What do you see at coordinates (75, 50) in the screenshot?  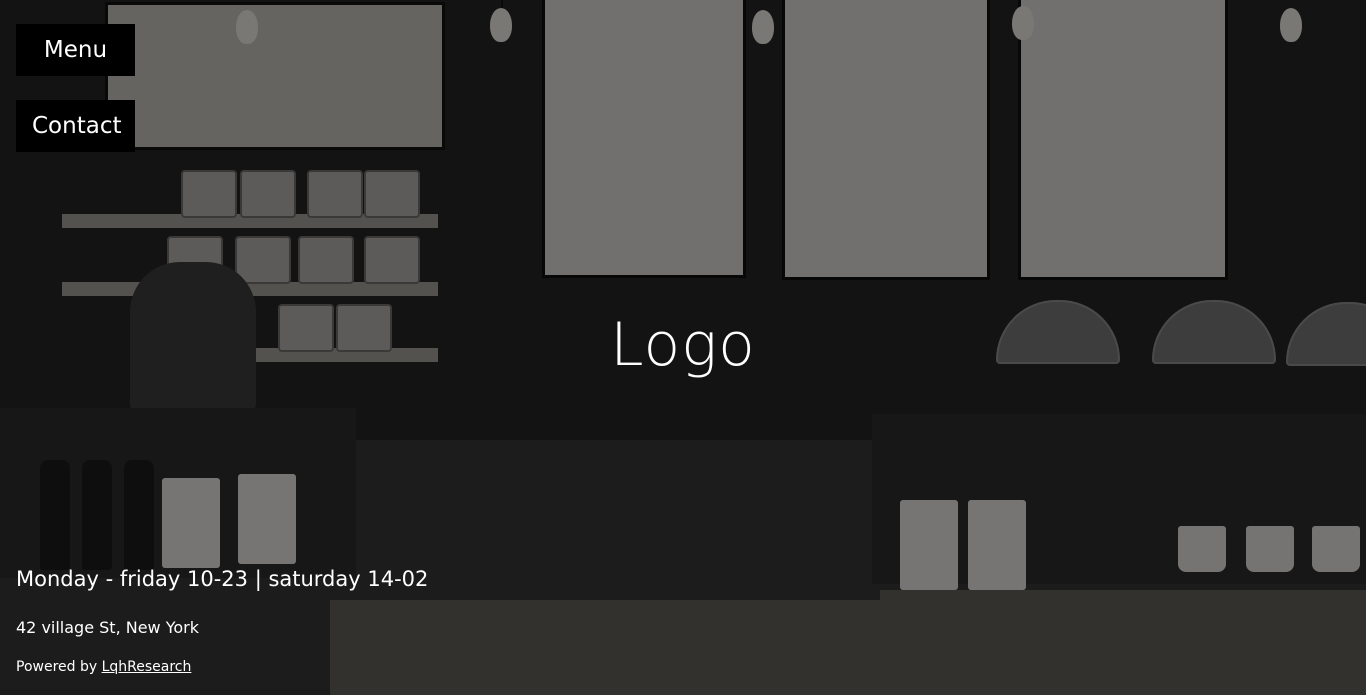 I see `menu-button: Menu` at bounding box center [75, 50].